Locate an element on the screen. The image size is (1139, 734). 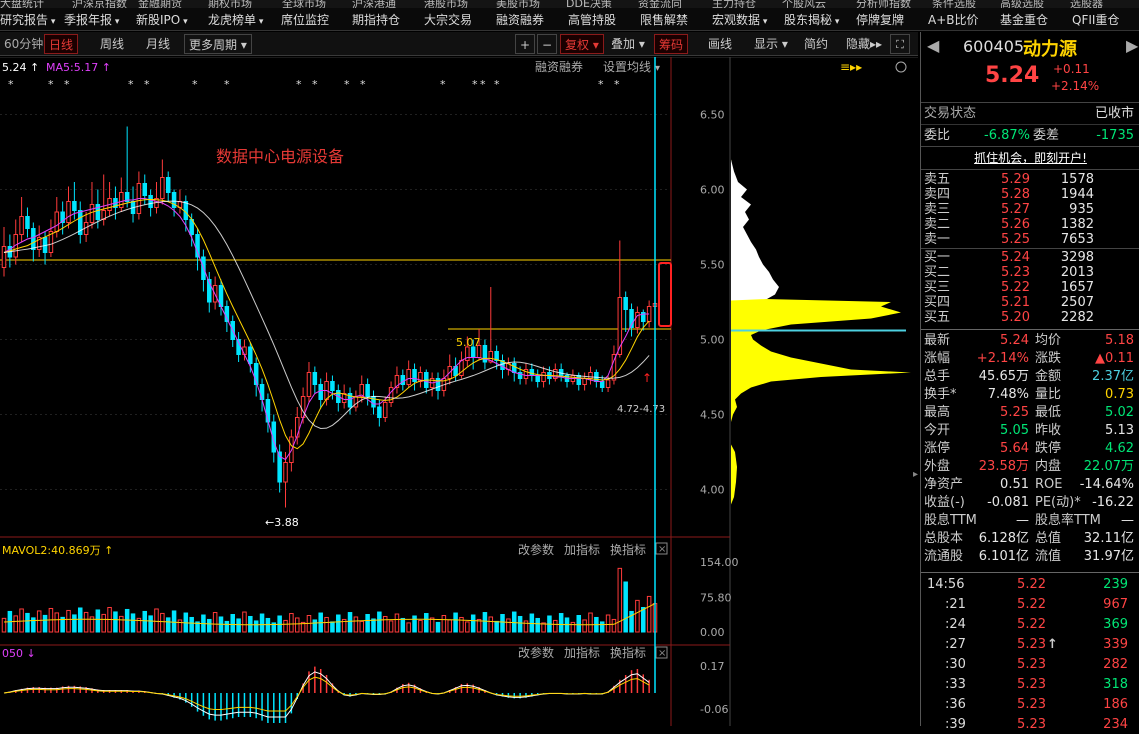
top-strip-item: 分析师指数 is located at coordinates (883, 4).